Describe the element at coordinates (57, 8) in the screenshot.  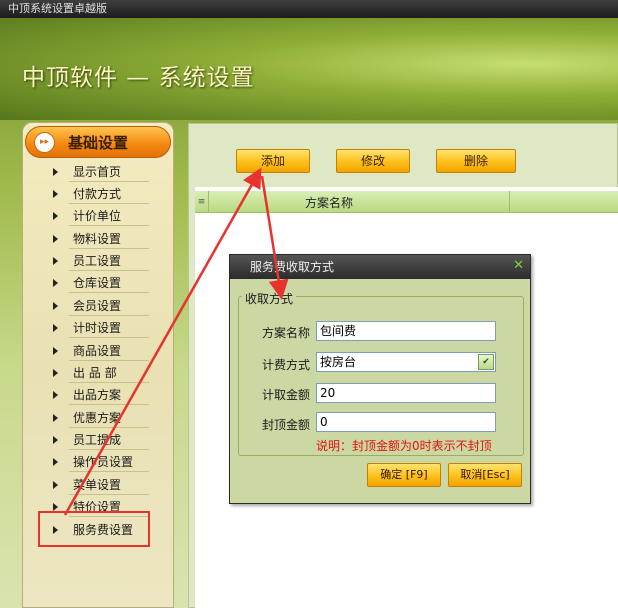
I see `window-title: 中顶系统设置卓越版` at that location.